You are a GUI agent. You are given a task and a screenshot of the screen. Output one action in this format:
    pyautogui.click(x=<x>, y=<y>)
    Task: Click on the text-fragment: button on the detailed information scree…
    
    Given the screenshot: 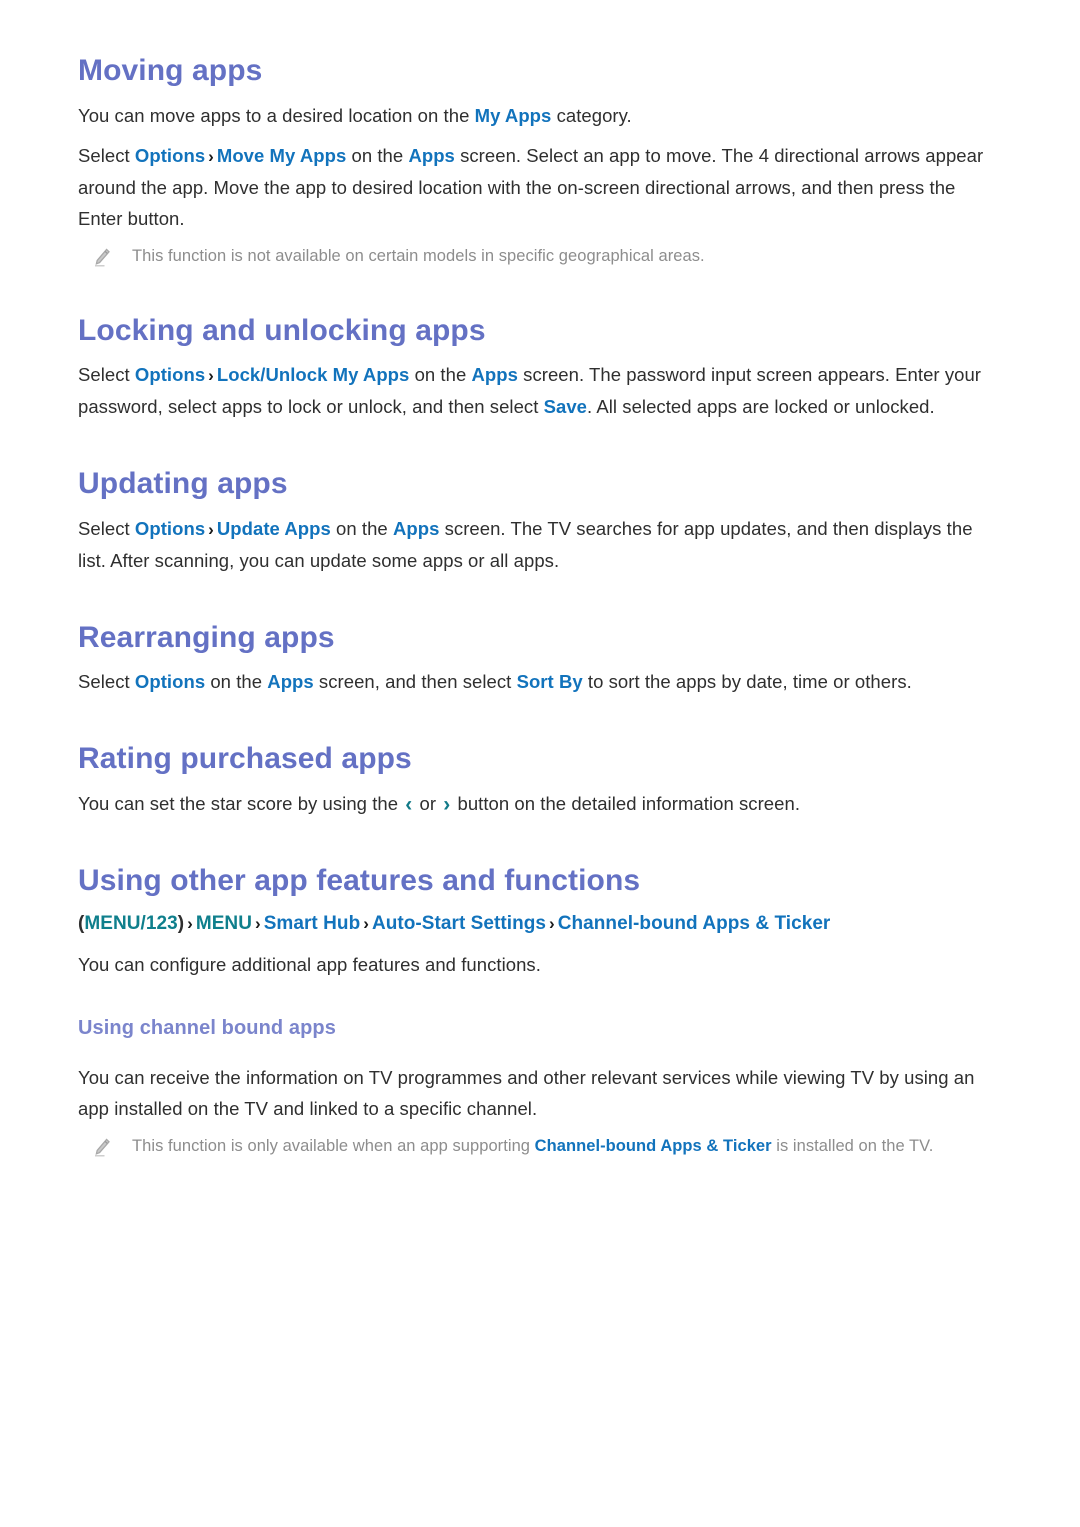 What is the action you would take?
    pyautogui.click(x=626, y=803)
    